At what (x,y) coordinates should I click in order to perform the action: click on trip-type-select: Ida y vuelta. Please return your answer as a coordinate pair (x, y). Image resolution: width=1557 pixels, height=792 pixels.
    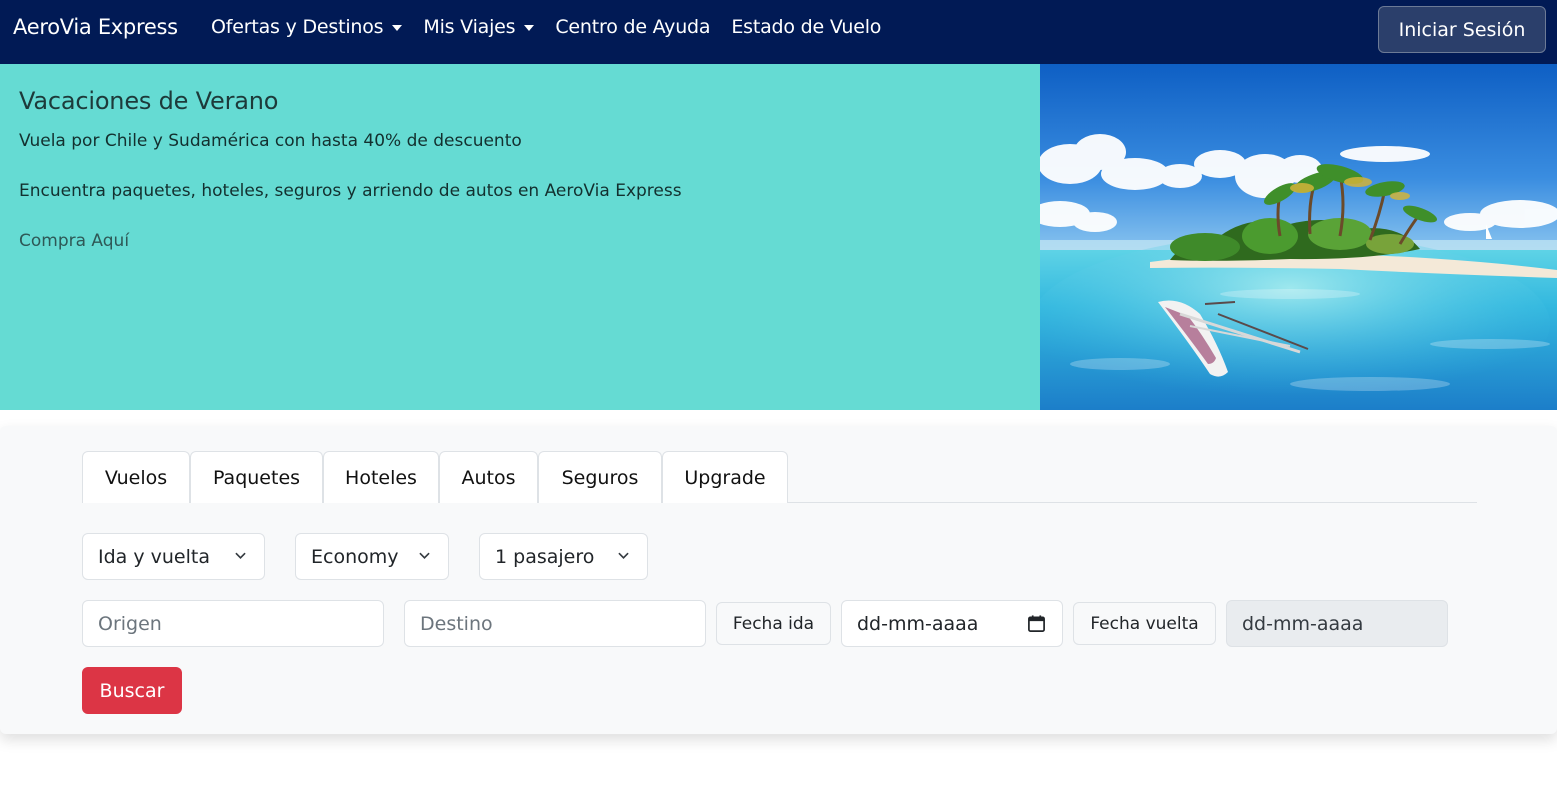
    Looking at the image, I should click on (173, 556).